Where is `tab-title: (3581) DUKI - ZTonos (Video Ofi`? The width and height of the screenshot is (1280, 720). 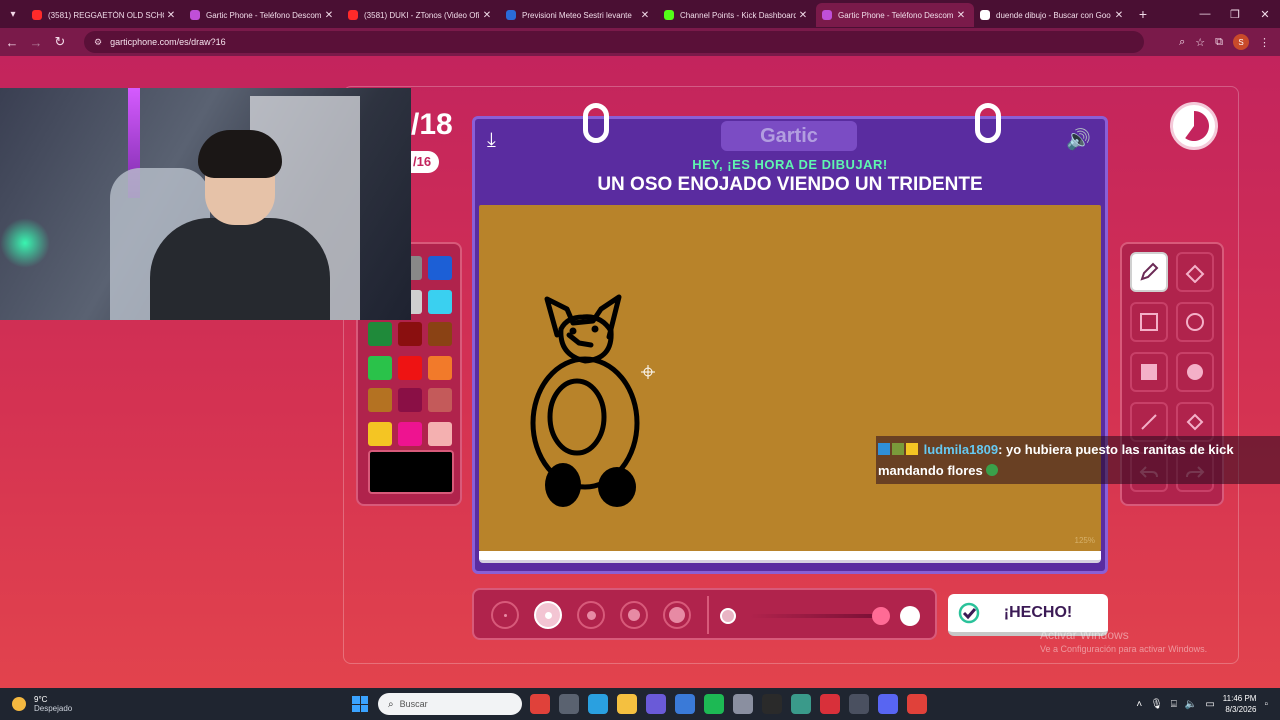 tab-title: (3581) DUKI - ZTonos (Video Ofi is located at coordinates (422, 15).